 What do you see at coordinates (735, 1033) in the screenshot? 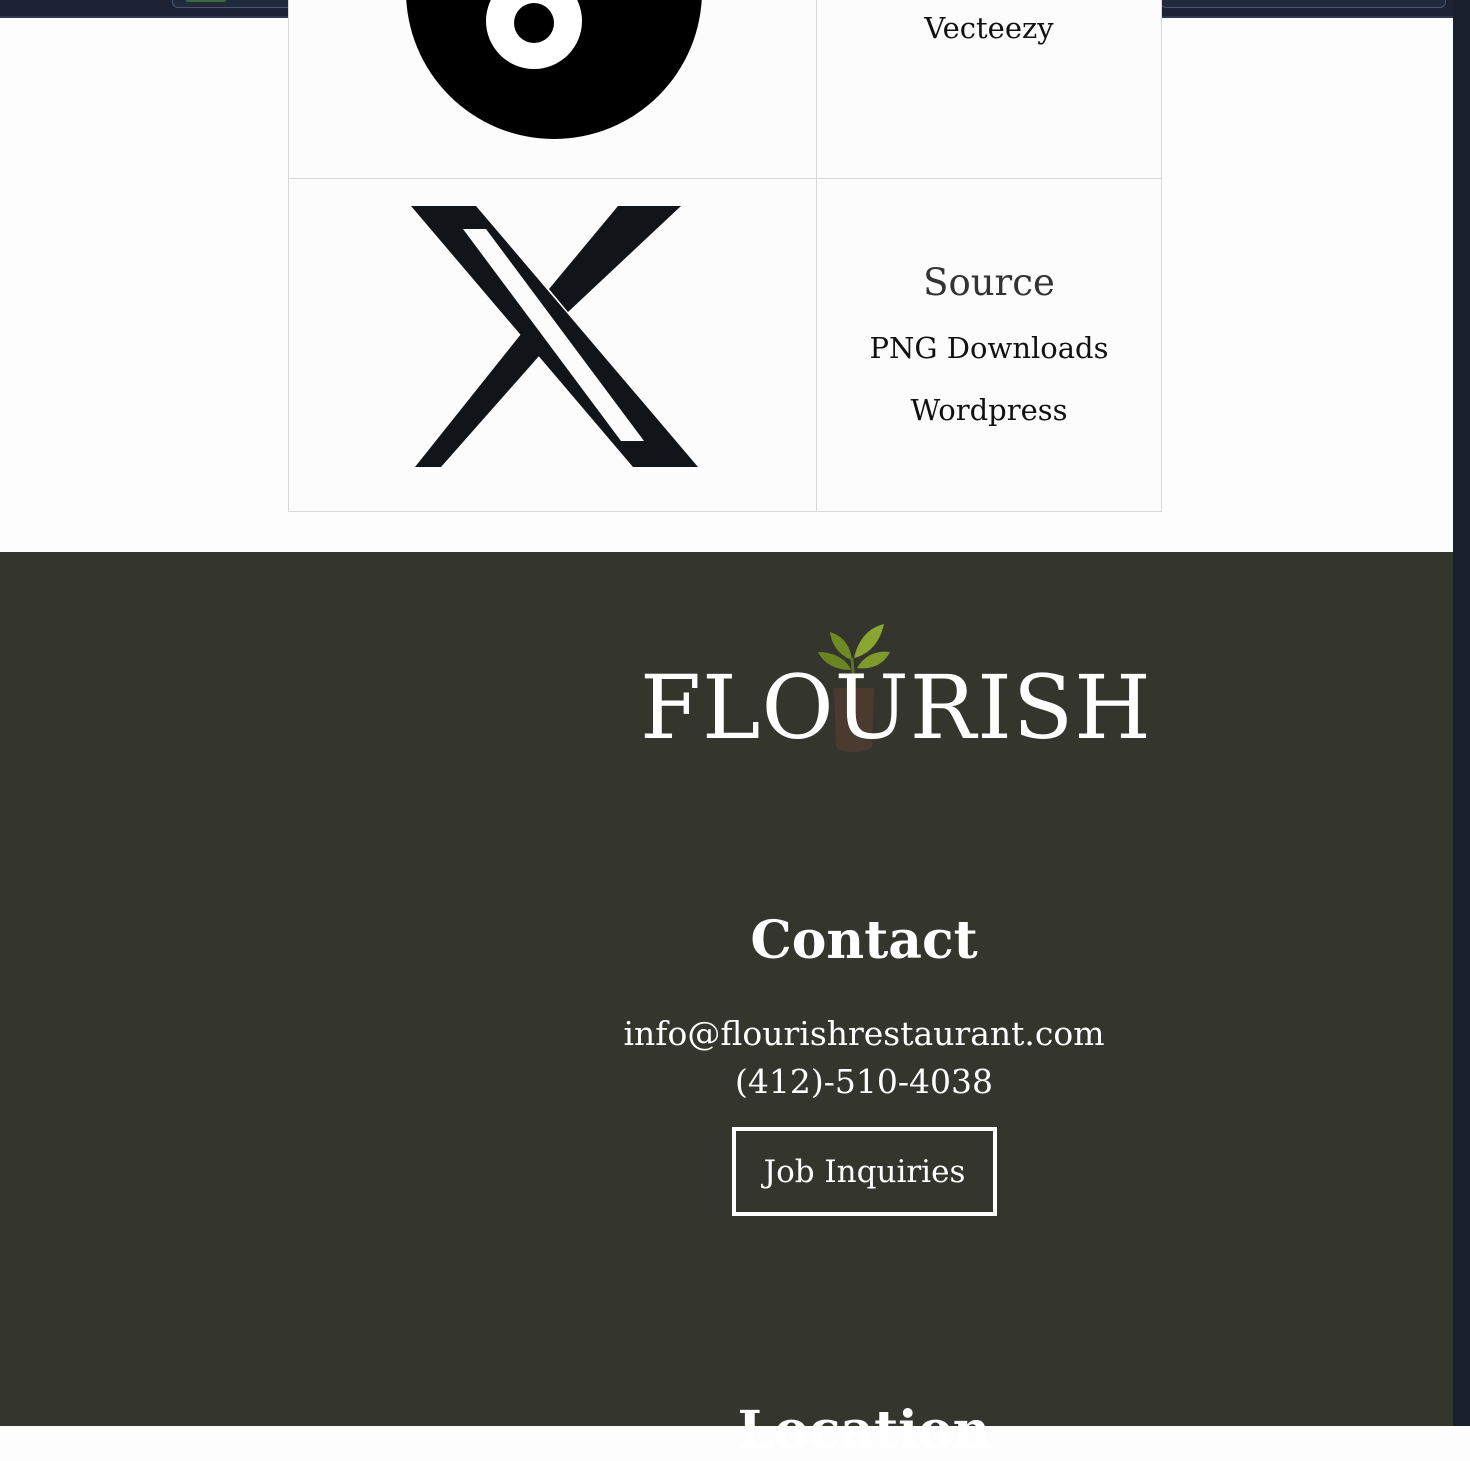
I see `contact-email-link: info@flourishrestaurant.com` at bounding box center [735, 1033].